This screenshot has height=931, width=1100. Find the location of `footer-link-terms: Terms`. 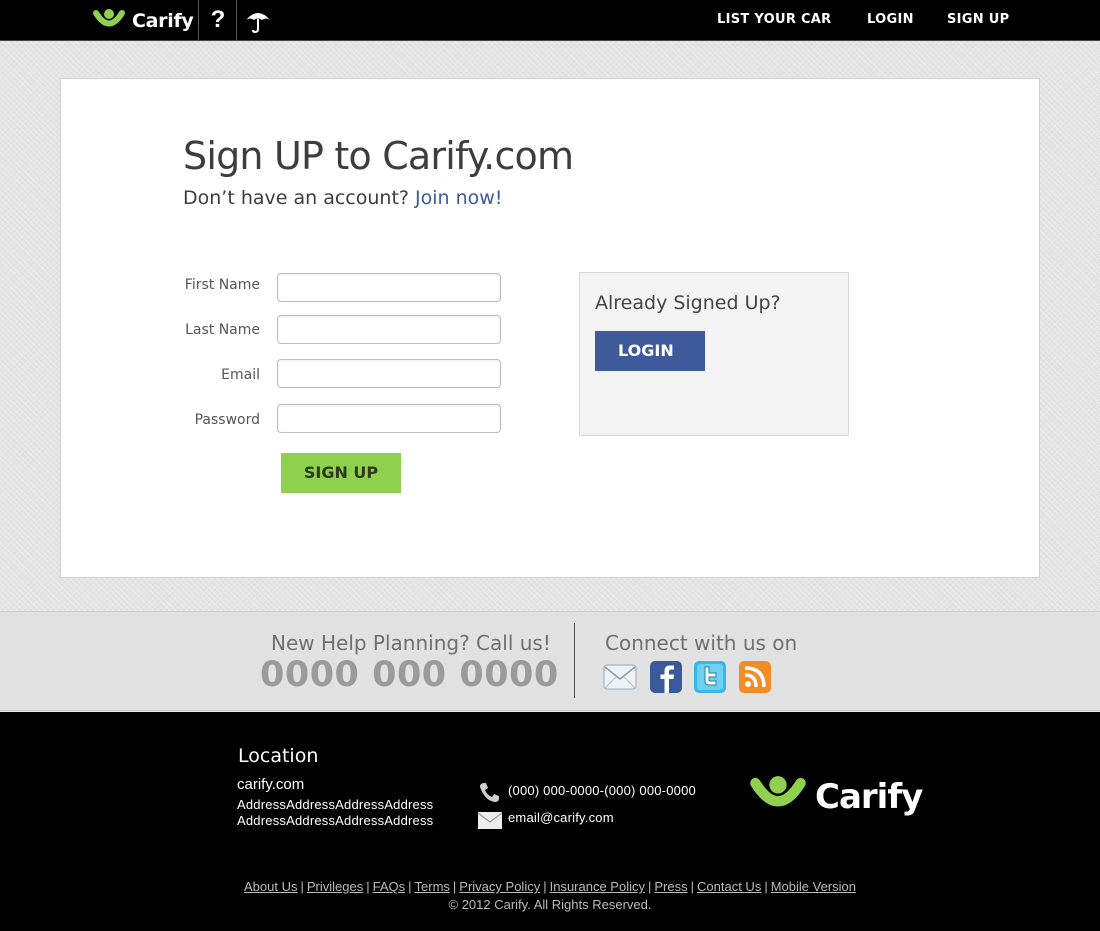

footer-link-terms: Terms is located at coordinates (432, 886).